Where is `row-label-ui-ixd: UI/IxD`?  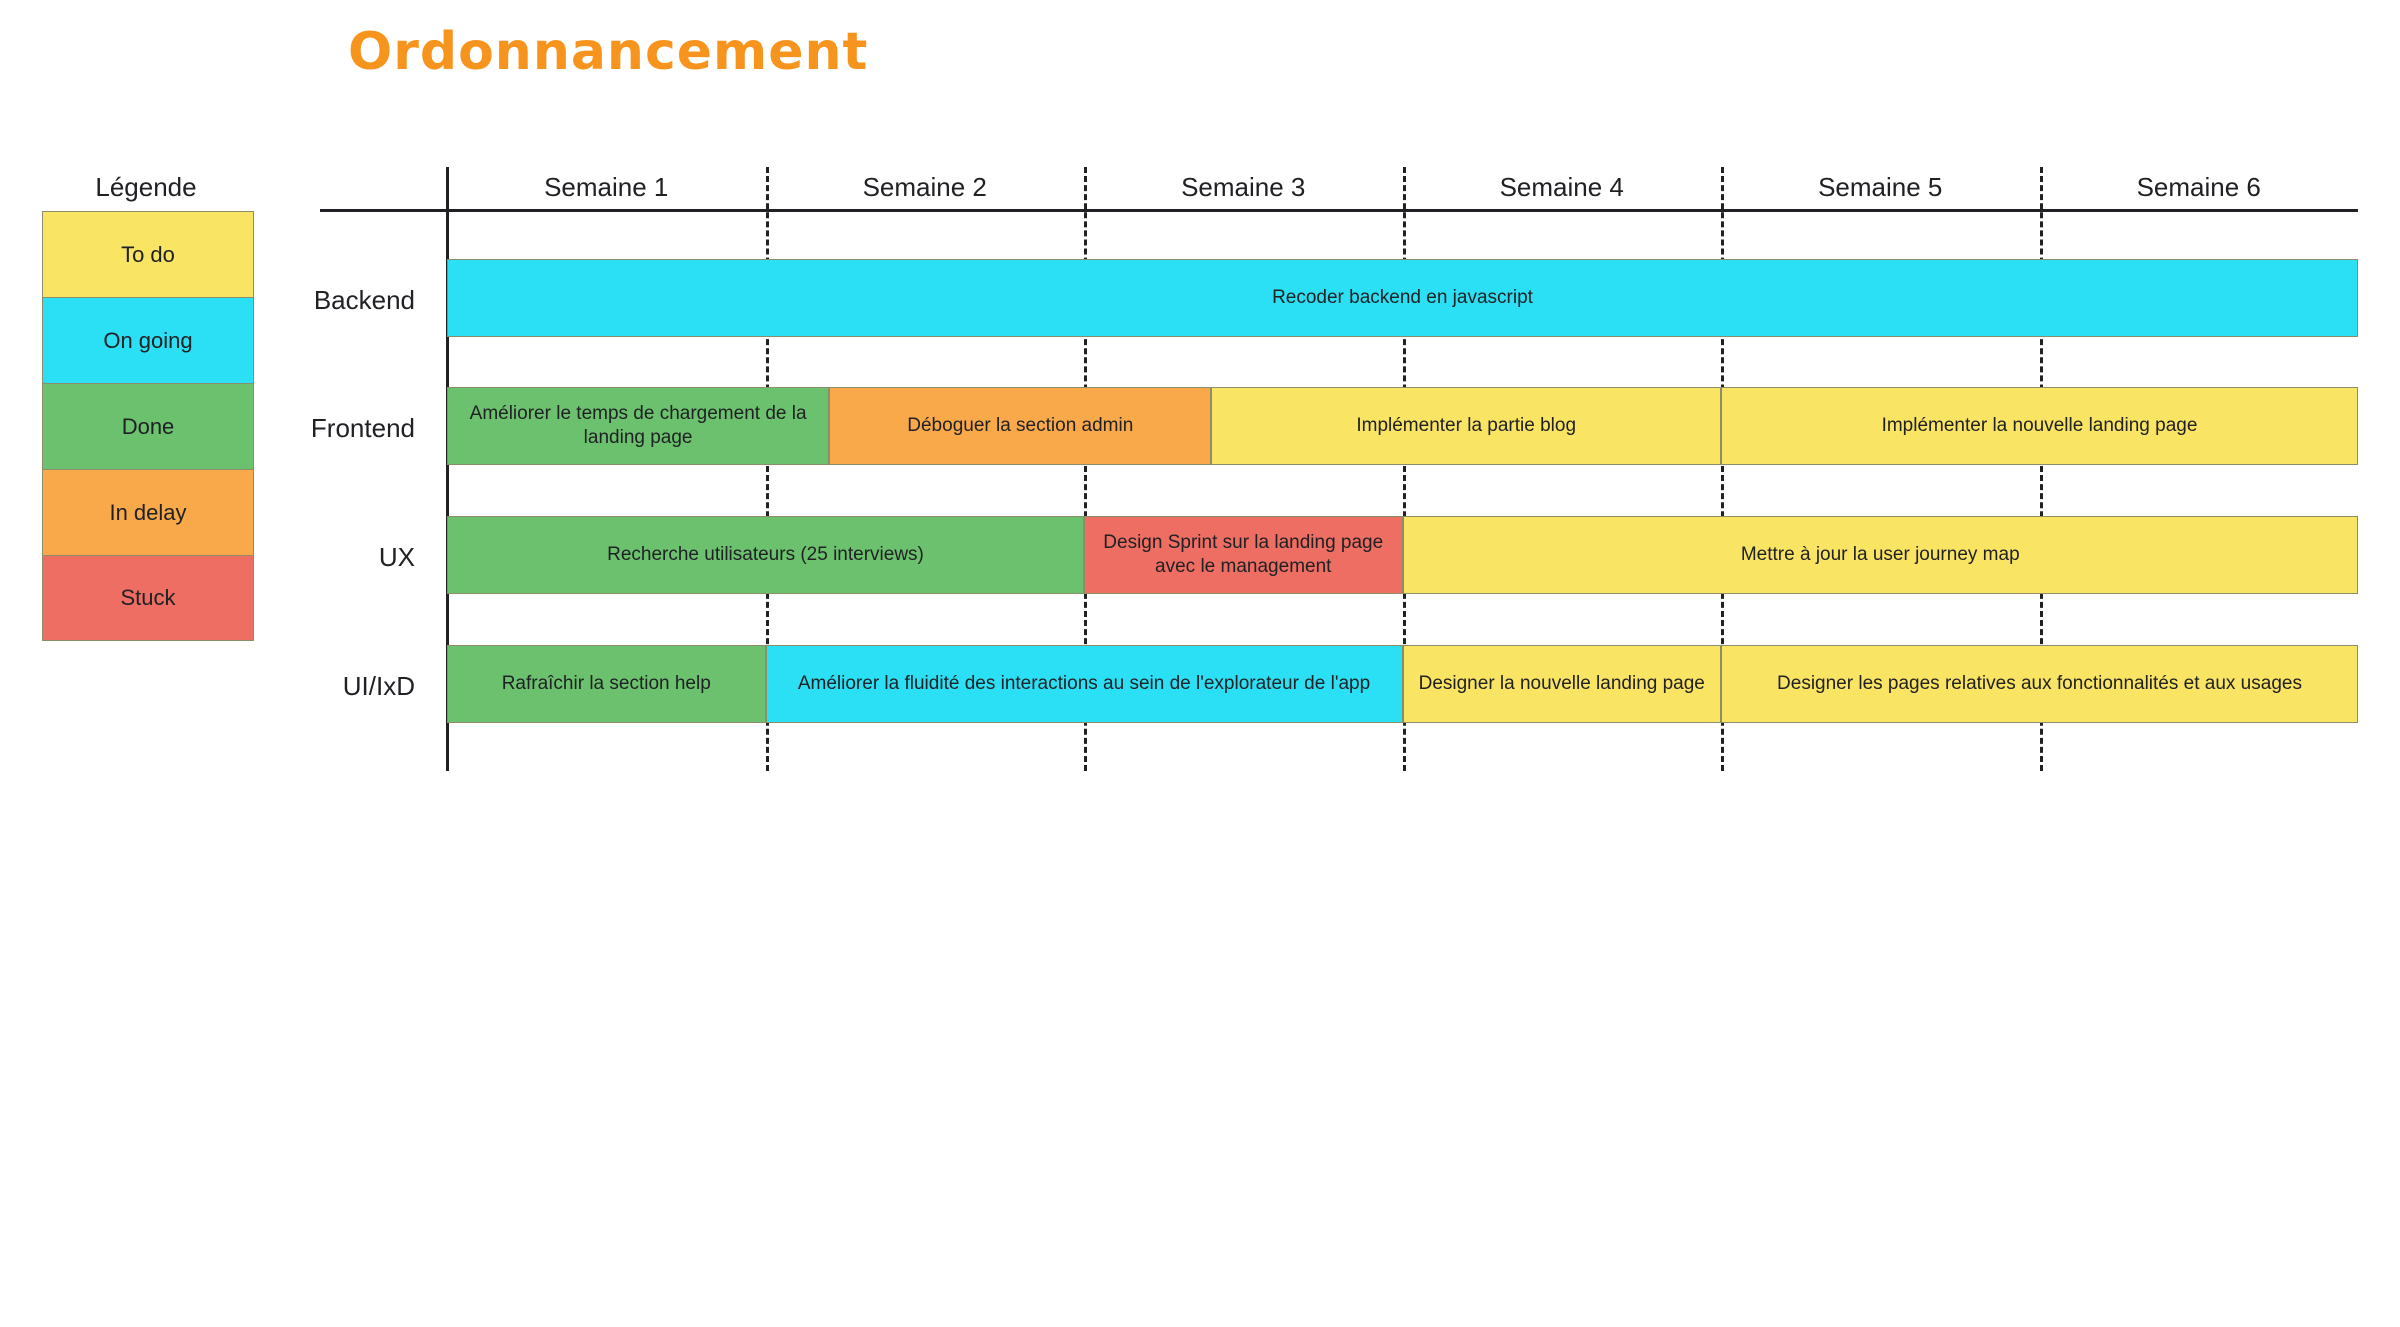 row-label-ui-ixd: UI/IxD is located at coordinates (378, 686).